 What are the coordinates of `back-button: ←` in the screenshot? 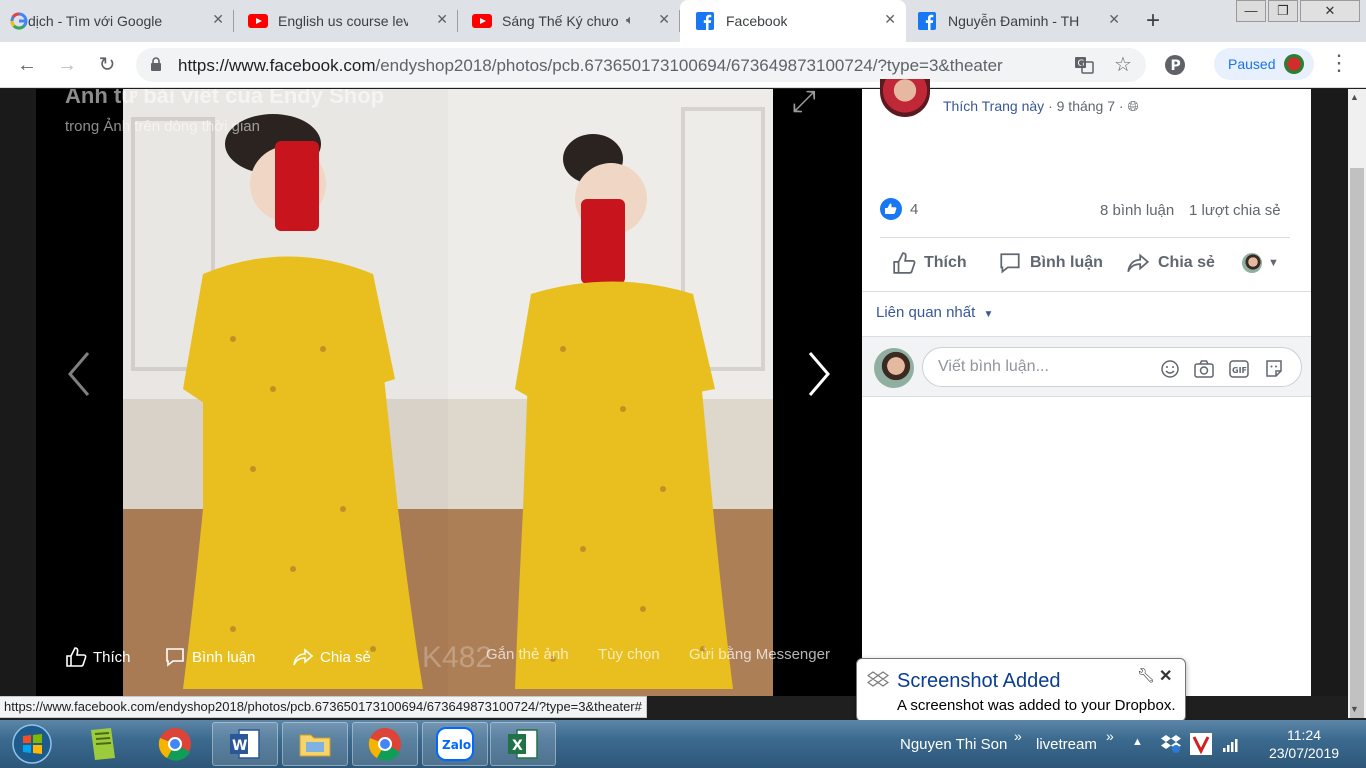 It's located at (27, 65).